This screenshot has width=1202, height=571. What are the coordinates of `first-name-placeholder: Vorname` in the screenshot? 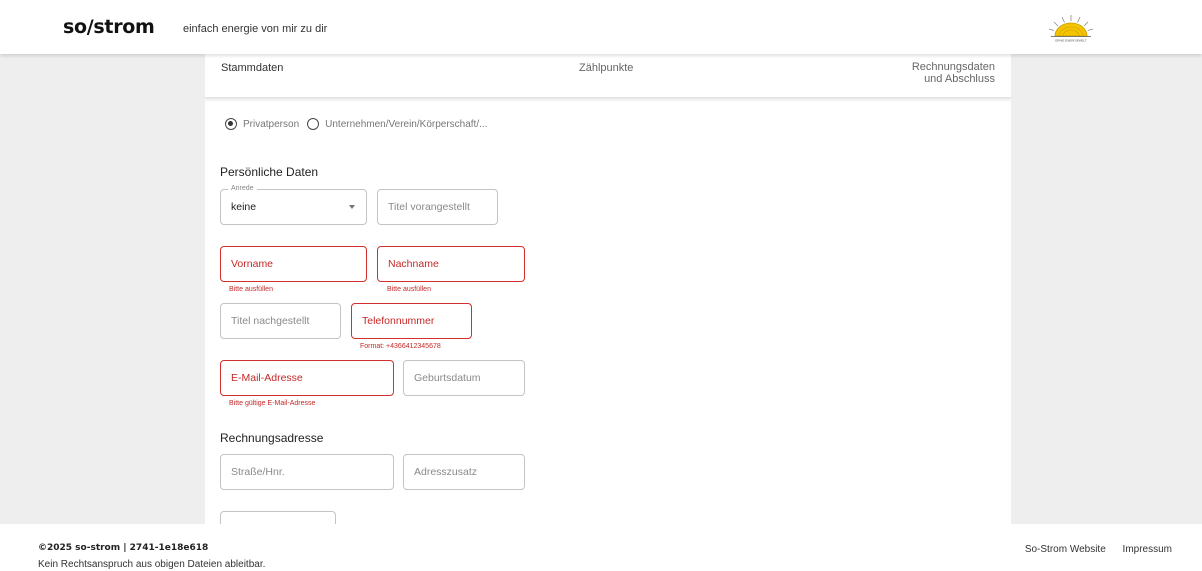 It's located at (252, 264).